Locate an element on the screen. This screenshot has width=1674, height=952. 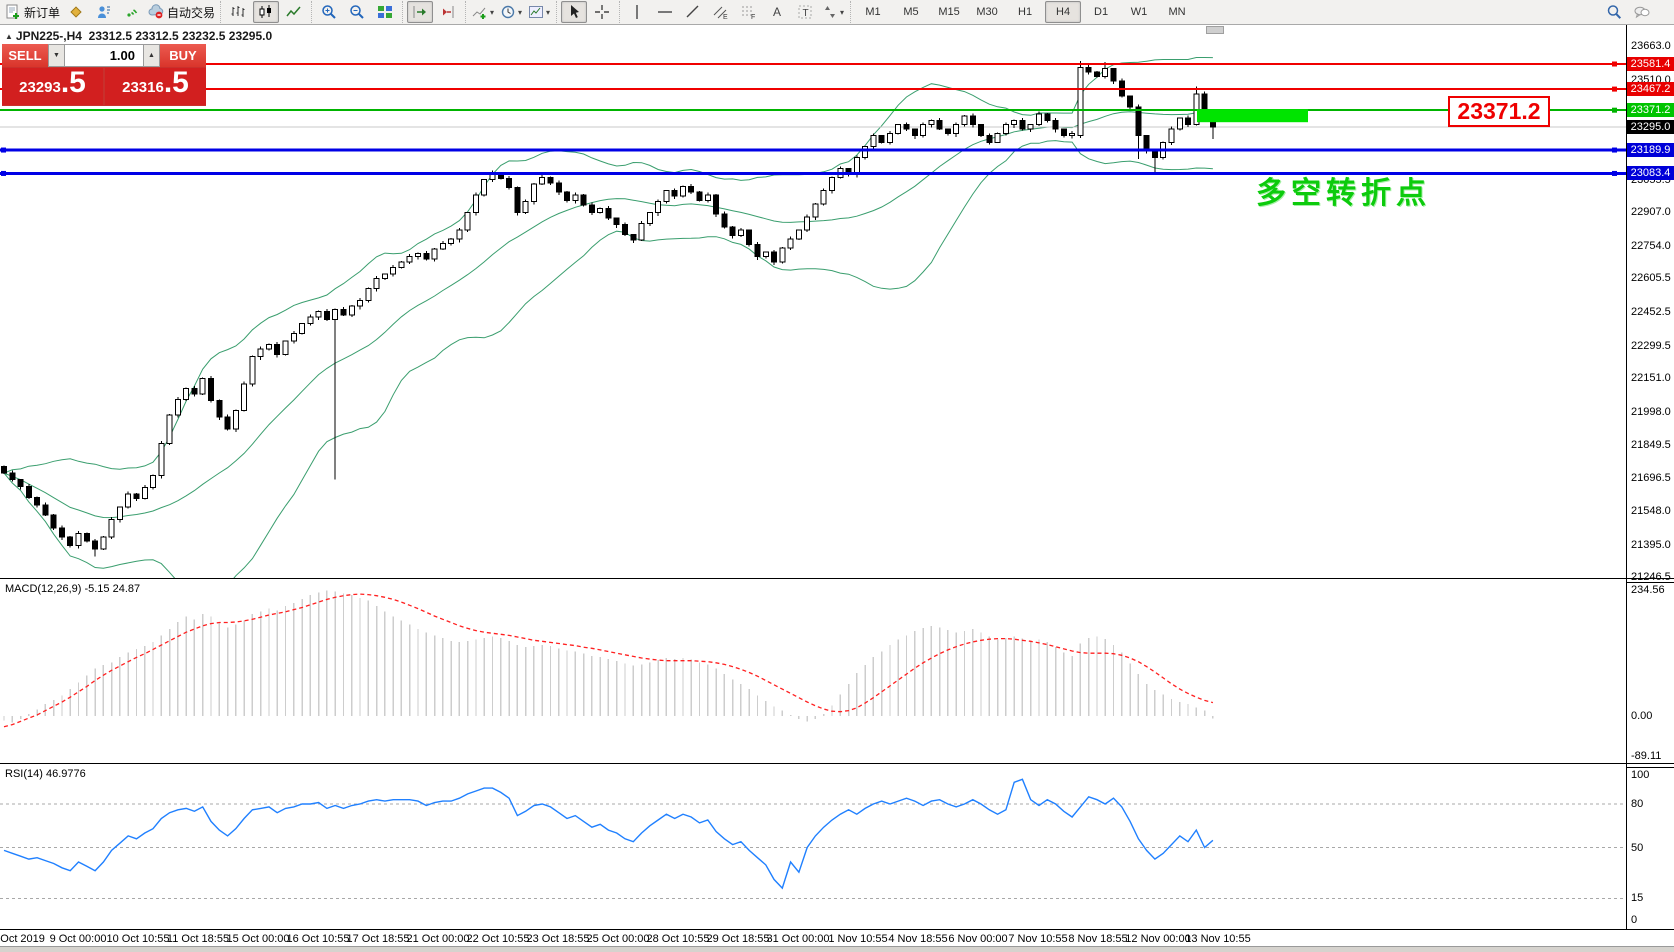
zoom-in-button is located at coordinates (329, 12).